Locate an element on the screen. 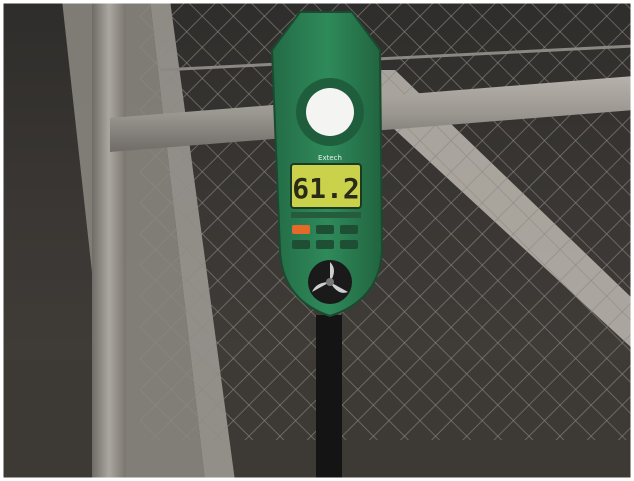 The width and height of the screenshot is (634, 481). meter-brand-label: Extech is located at coordinates (330, 158).